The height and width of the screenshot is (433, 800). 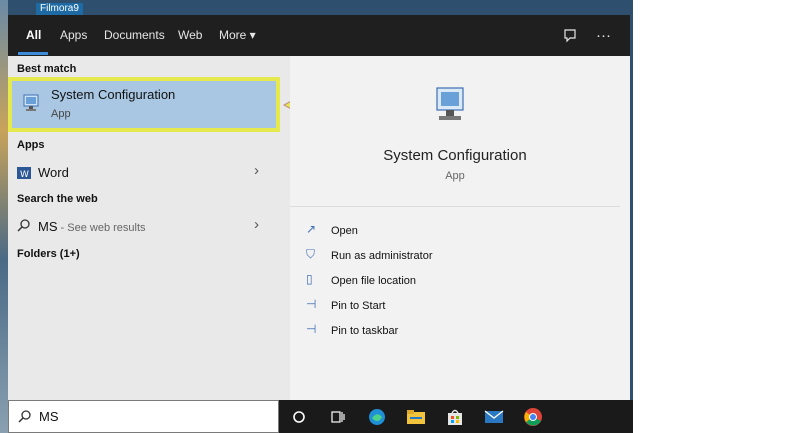 What do you see at coordinates (237, 35) in the screenshot?
I see `tab-more: More ▾` at bounding box center [237, 35].